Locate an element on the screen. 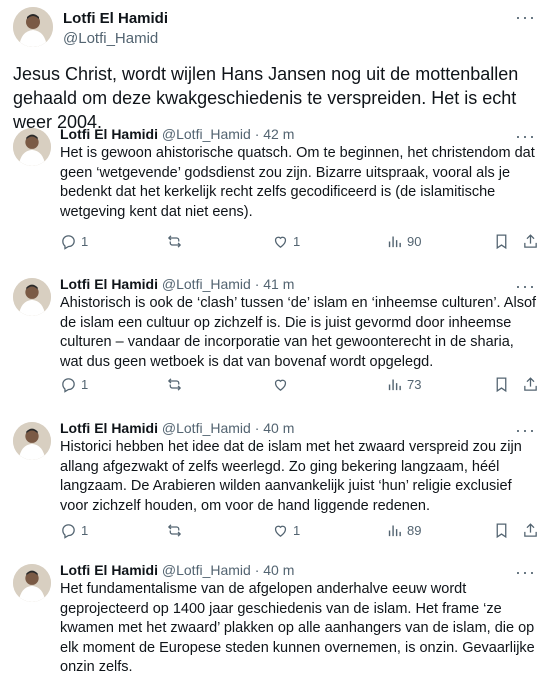 The height and width of the screenshot is (680, 550). action-bar: 1 73 is located at coordinates (298, 386).